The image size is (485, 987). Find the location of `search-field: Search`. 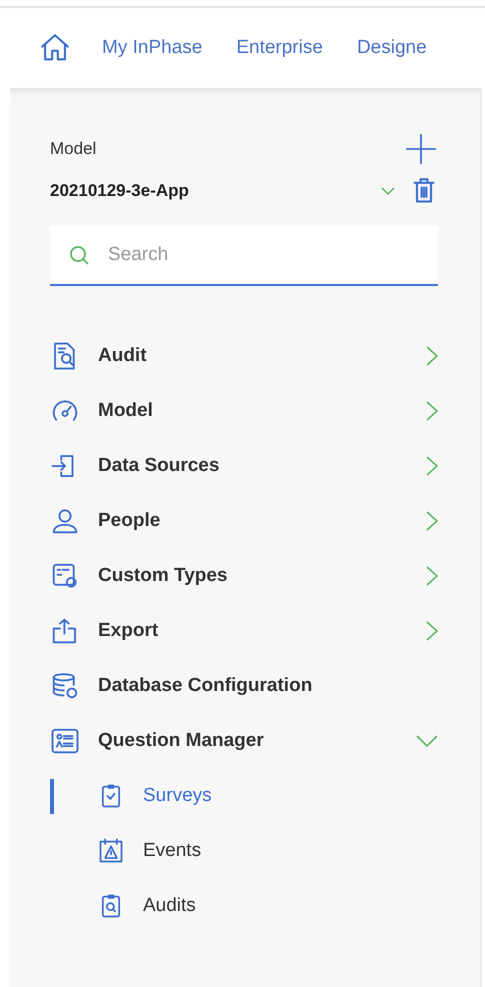

search-field: Search is located at coordinates (244, 256).